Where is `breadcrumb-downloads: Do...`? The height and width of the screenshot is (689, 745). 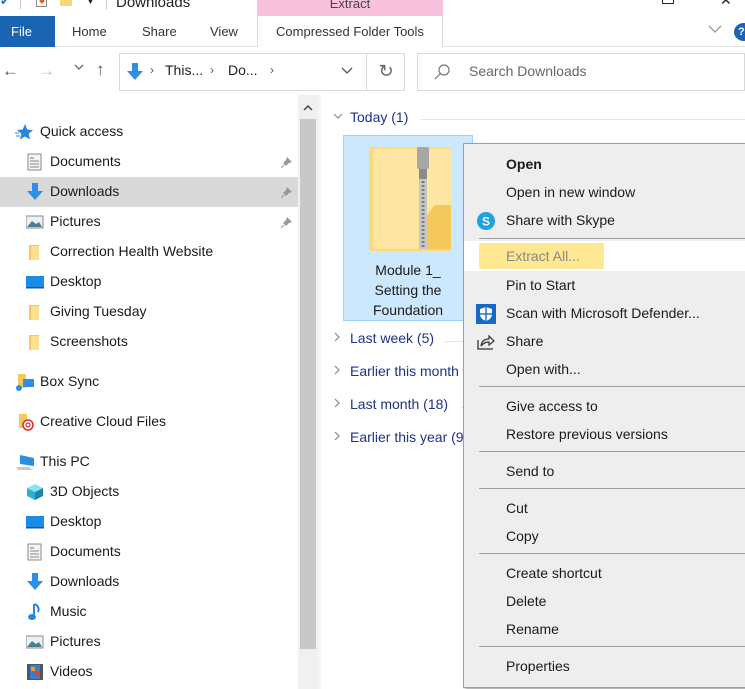
breadcrumb-downloads: Do... is located at coordinates (243, 70).